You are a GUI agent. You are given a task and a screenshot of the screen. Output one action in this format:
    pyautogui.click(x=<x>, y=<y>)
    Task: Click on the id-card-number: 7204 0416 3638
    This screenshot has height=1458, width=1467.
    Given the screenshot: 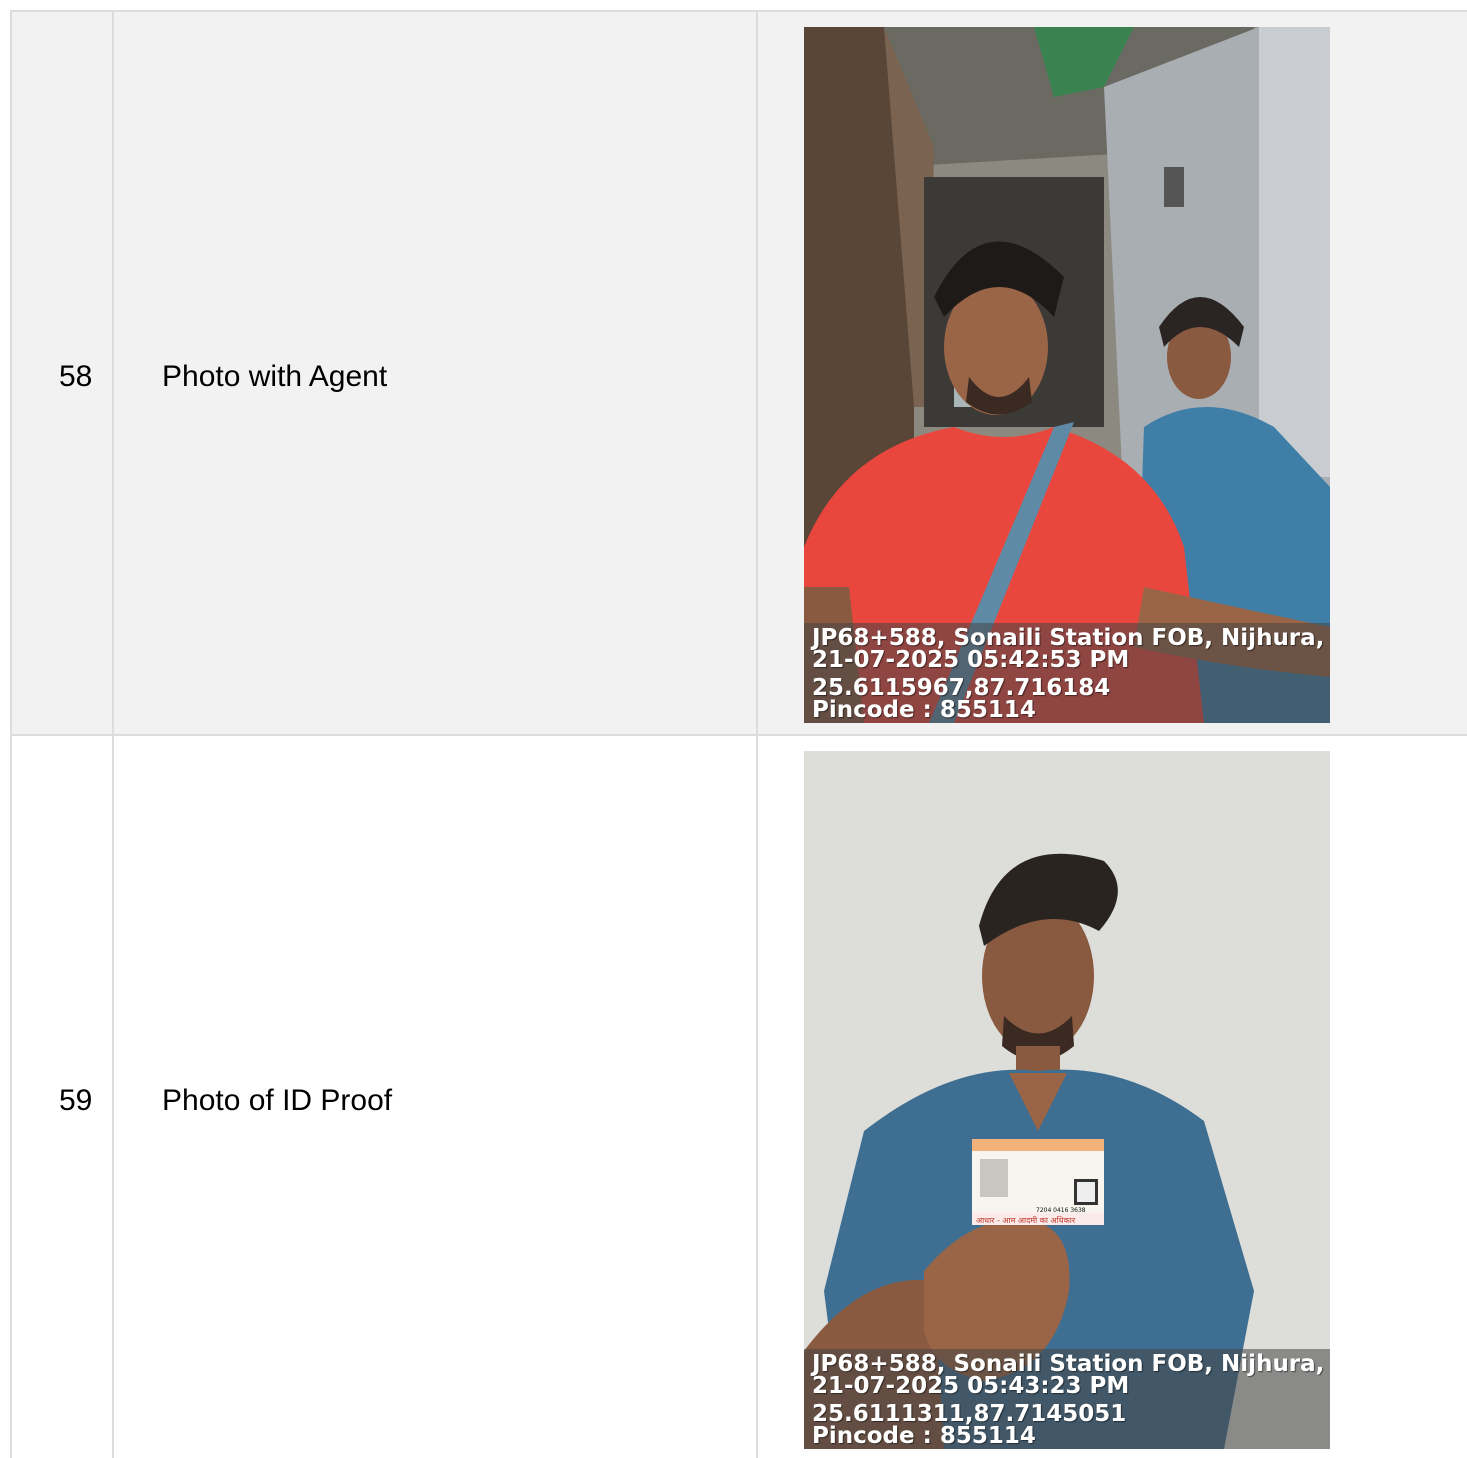 What is the action you would take?
    pyautogui.click(x=1061, y=1210)
    